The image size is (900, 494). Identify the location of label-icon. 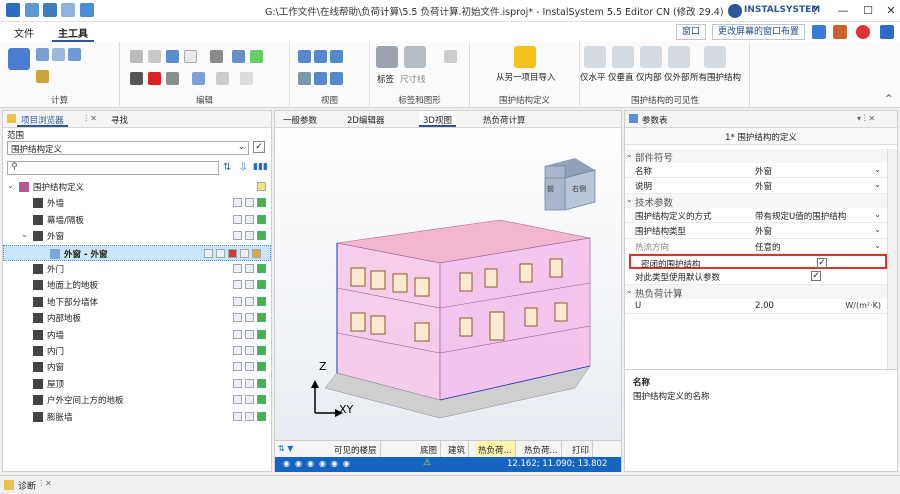
(387, 57).